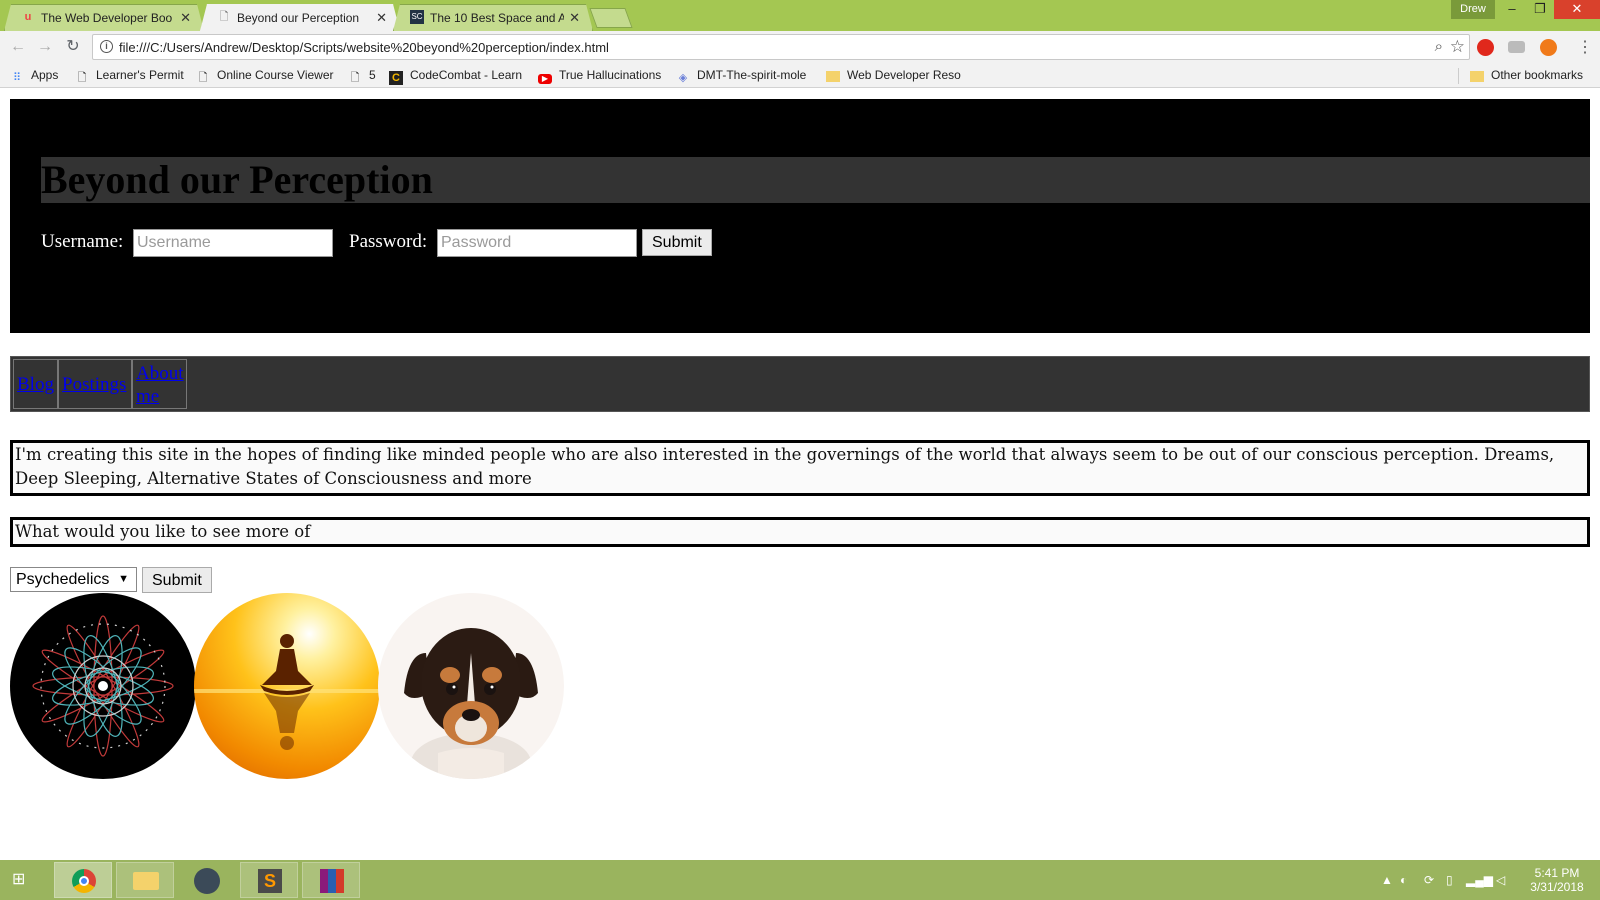 This screenshot has width=1600, height=900. I want to click on topic-submit-button: Submit, so click(177, 580).